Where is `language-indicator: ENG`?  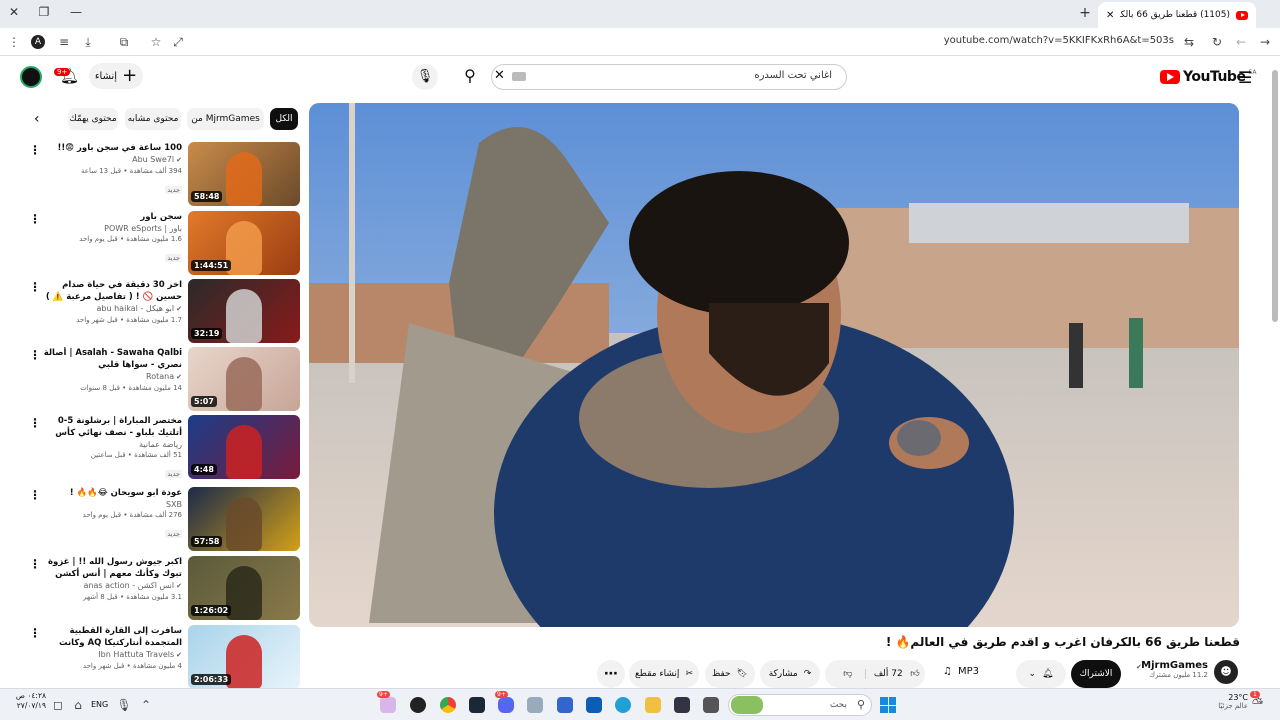 language-indicator: ENG is located at coordinates (99, 704).